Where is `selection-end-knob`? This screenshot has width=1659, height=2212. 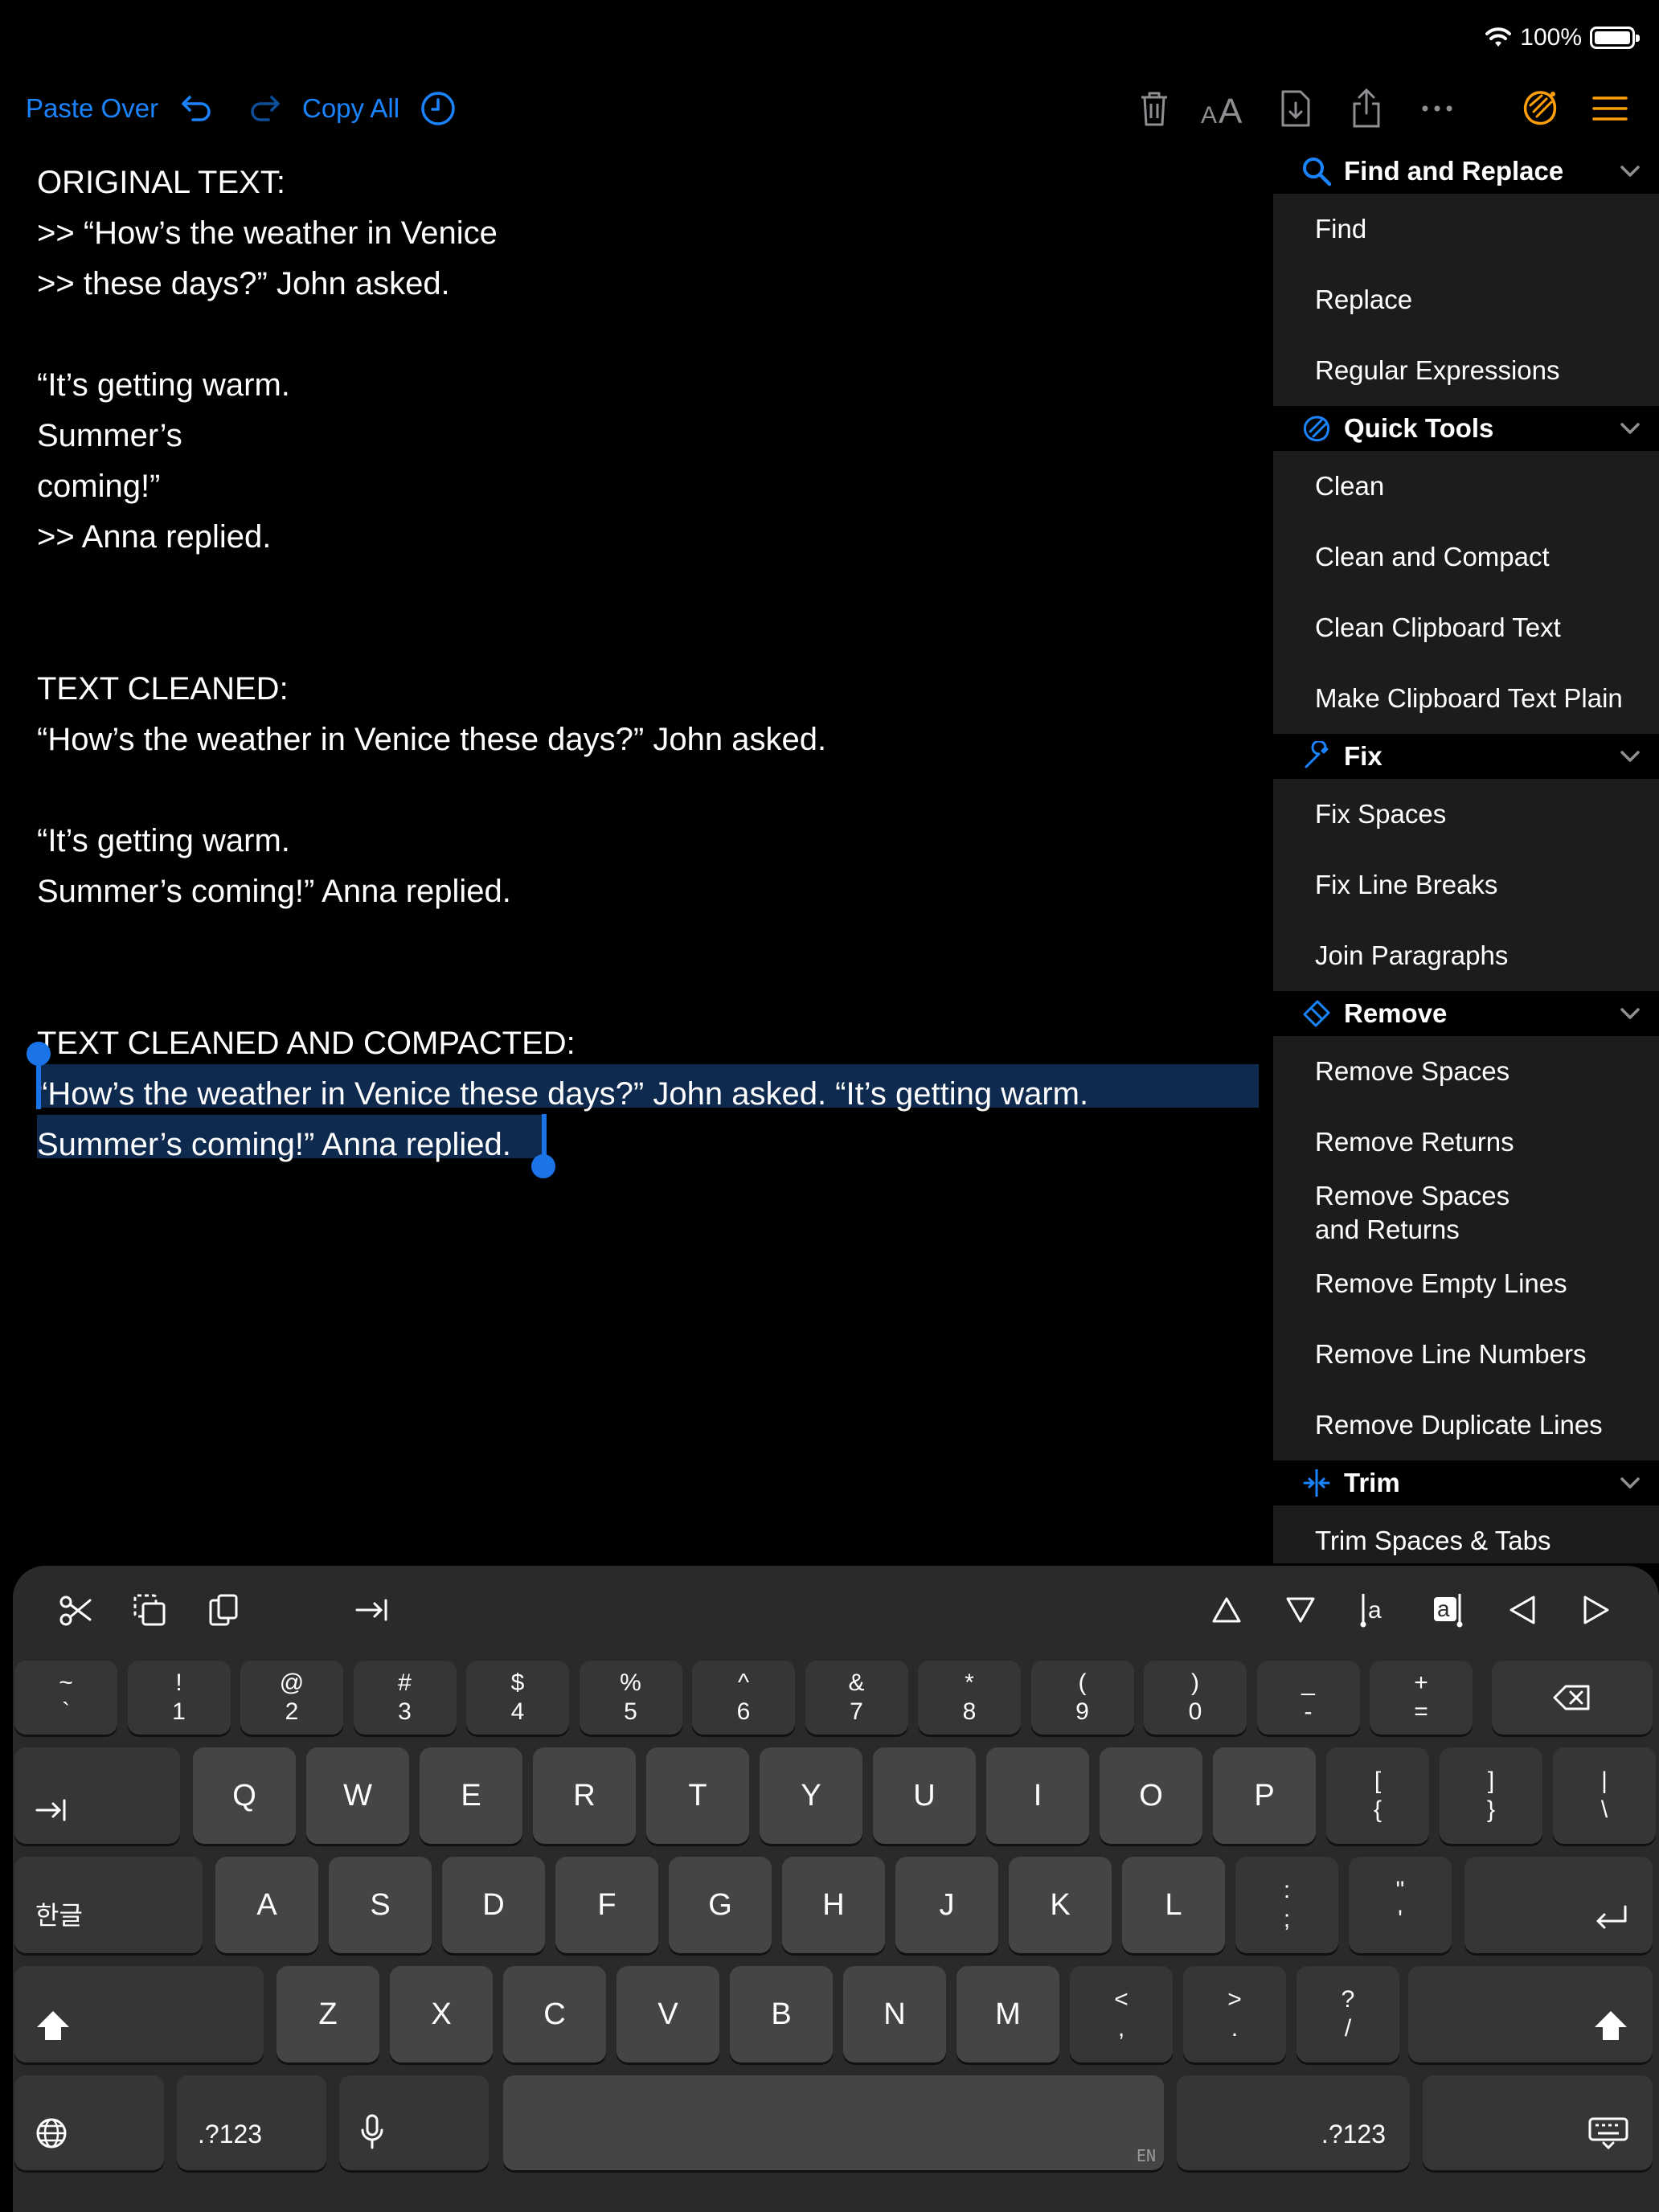 selection-end-knob is located at coordinates (543, 1166).